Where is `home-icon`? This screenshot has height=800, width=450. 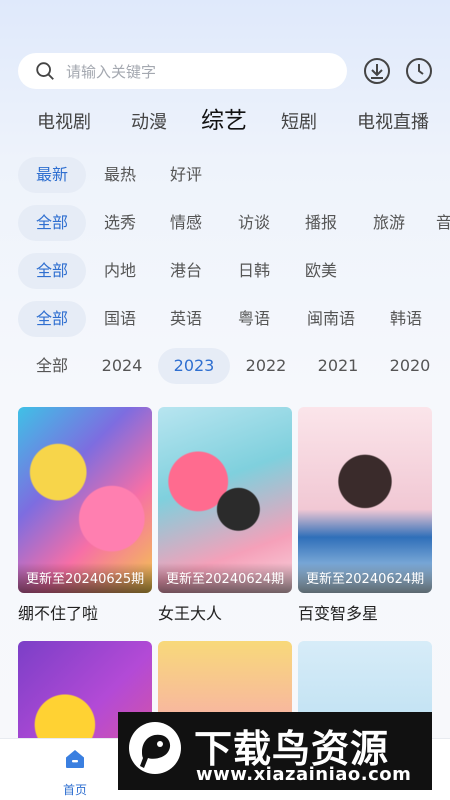
home-icon is located at coordinates (75, 759).